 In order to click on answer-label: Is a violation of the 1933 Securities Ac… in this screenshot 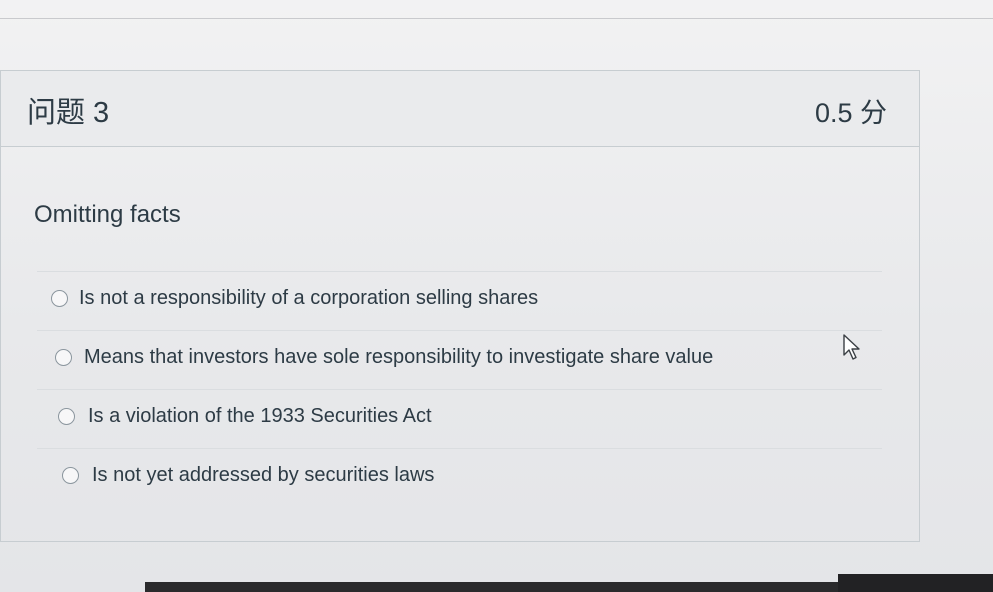, I will do `click(260, 416)`.